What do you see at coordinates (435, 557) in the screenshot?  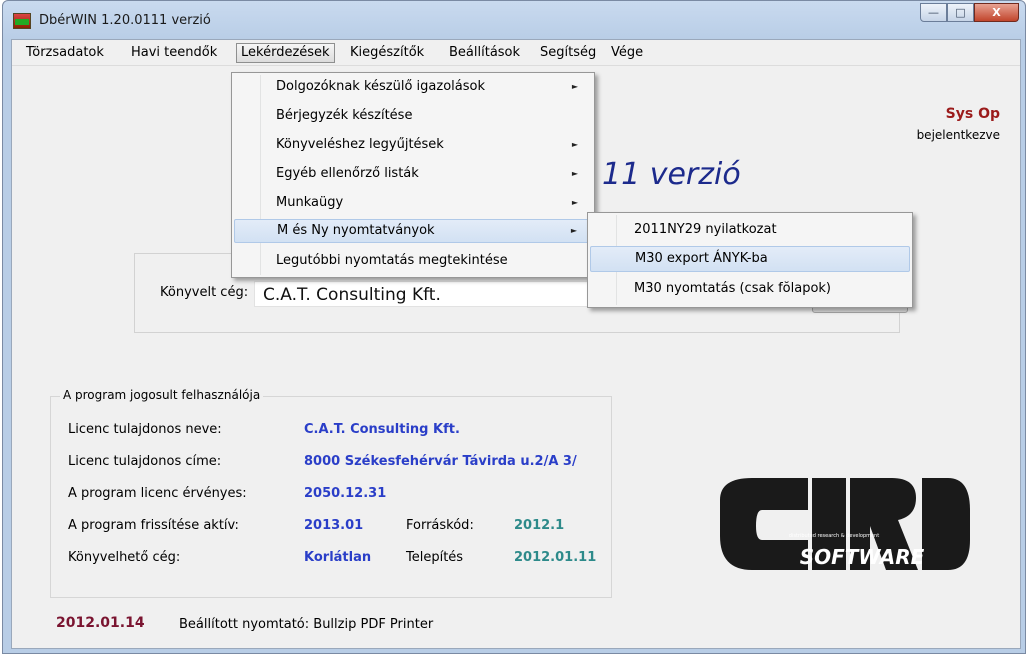 I see `install-label: Telepítés` at bounding box center [435, 557].